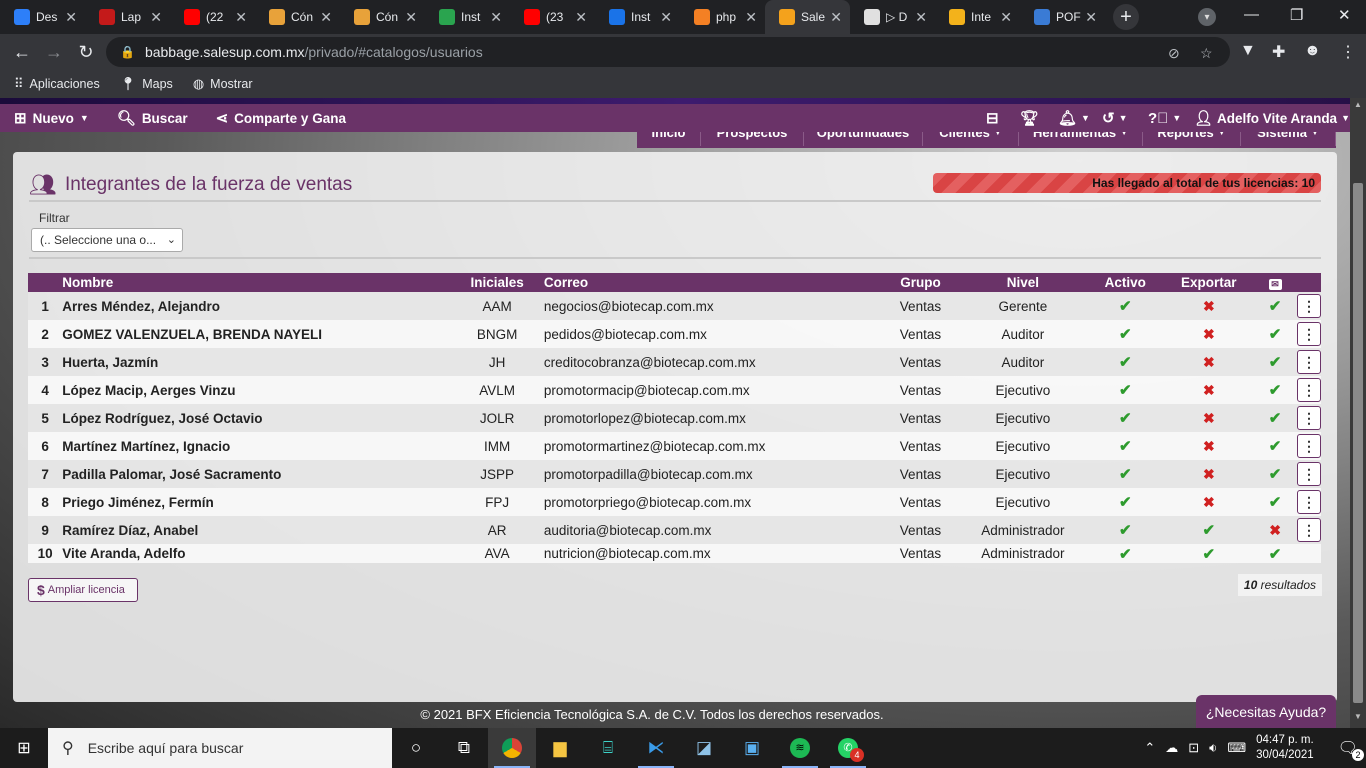 Image resolution: width=1366 pixels, height=768 pixels. I want to click on blocked-popup-icon: ⊘, so click(1174, 53).